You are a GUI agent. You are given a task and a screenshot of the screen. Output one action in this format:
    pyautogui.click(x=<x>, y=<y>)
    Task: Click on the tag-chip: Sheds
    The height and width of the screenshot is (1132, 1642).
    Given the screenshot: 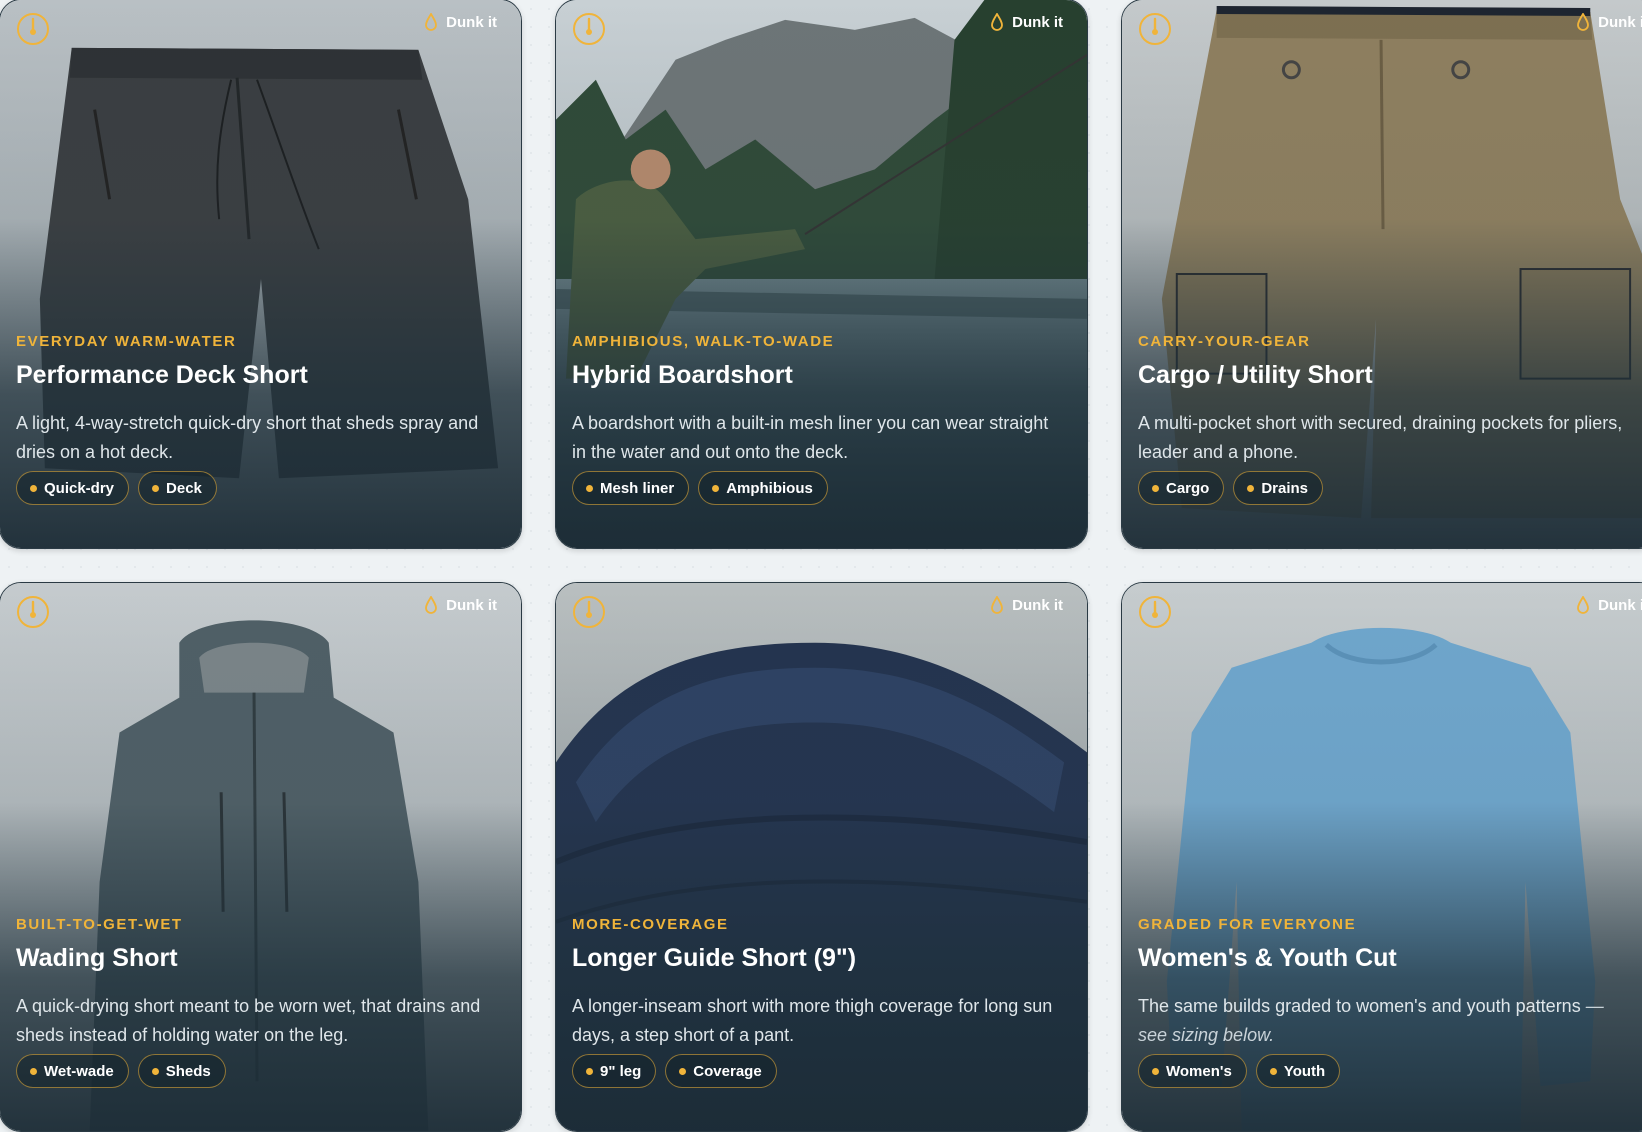 What is the action you would take?
    pyautogui.click(x=181, y=1071)
    